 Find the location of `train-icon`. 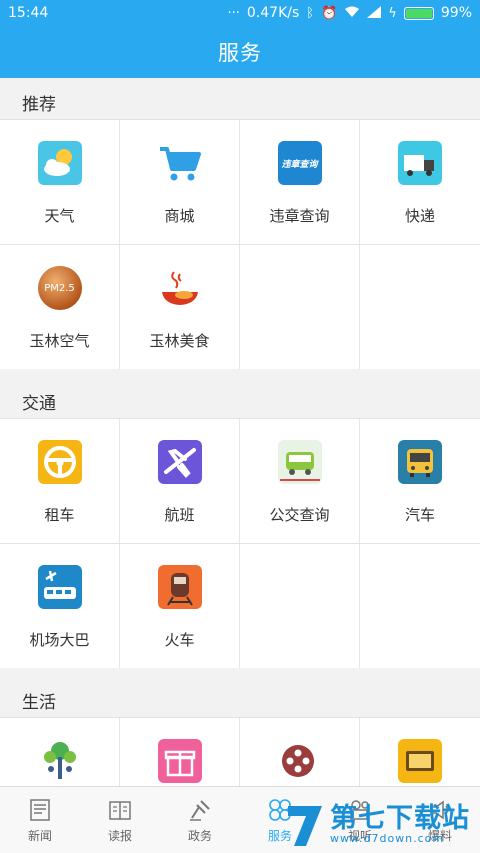

train-icon is located at coordinates (179, 587).